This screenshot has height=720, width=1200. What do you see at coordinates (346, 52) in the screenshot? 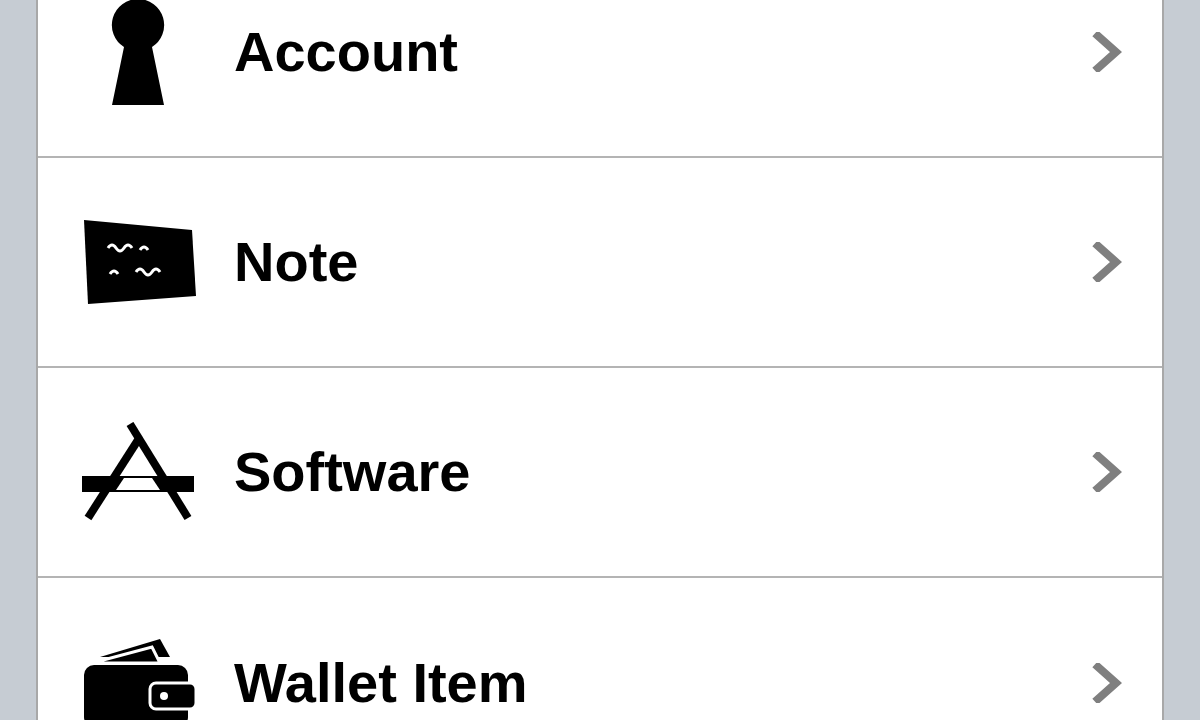
I see `row-label: Account` at bounding box center [346, 52].